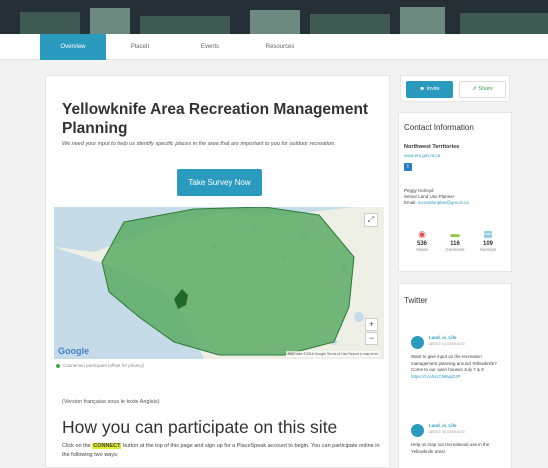 This screenshot has width=548, height=468. I want to click on stat-surveys: ▤ 109 Surveys, so click(488, 240).